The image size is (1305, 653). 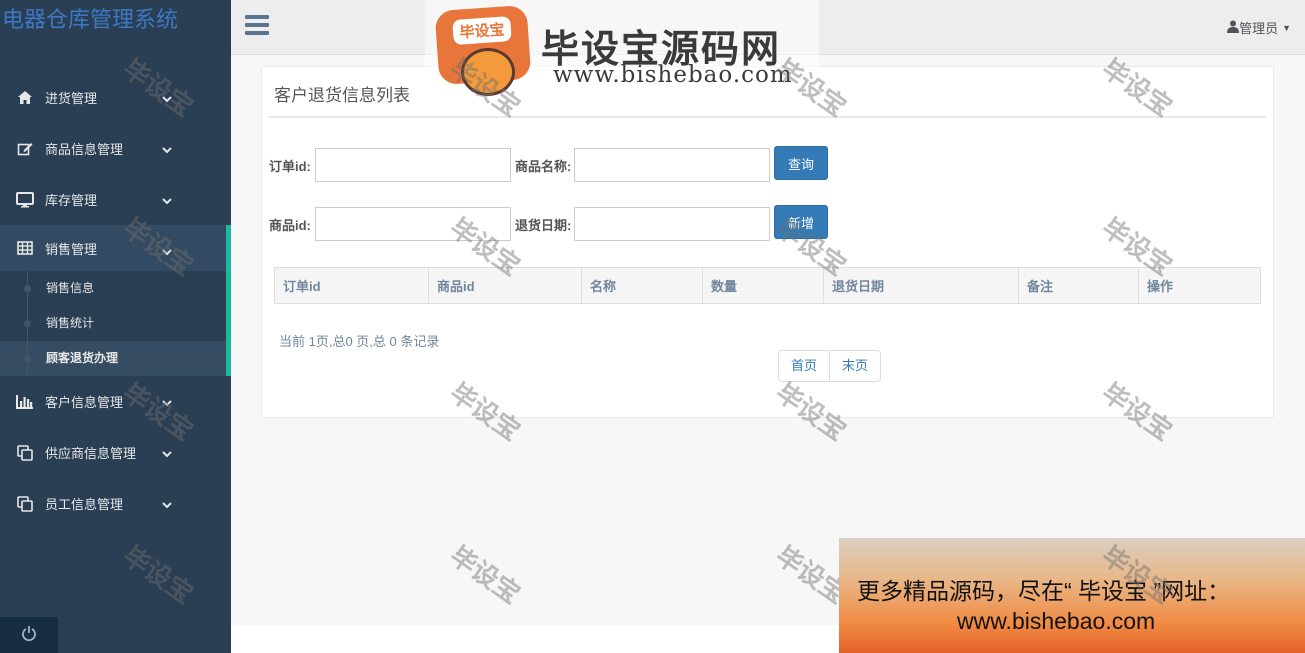 I want to click on bar-chart-icon, so click(x=25, y=402).